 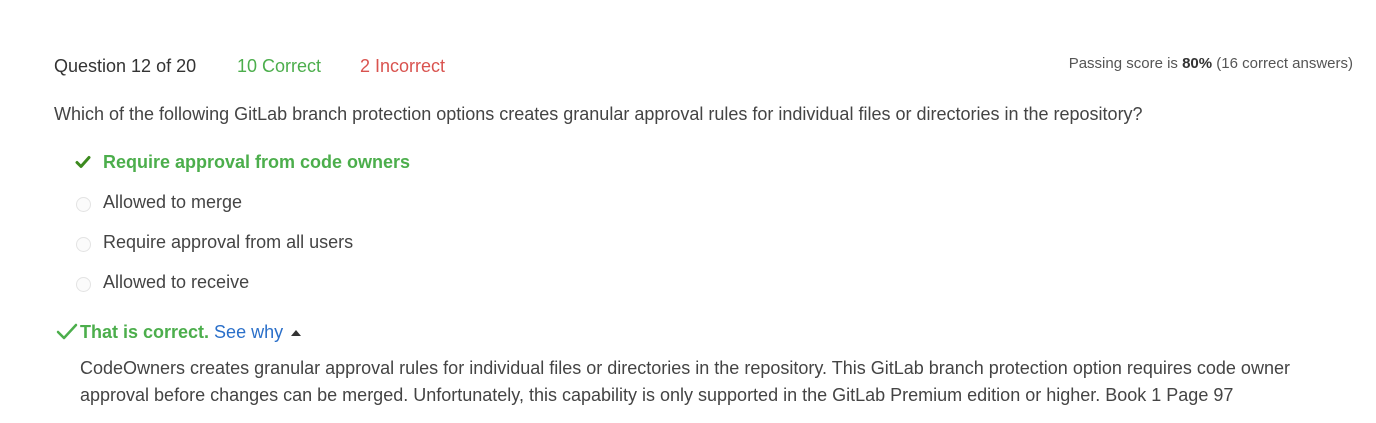 What do you see at coordinates (257, 162) in the screenshot?
I see `answer-option-label: Require approval from code owners` at bounding box center [257, 162].